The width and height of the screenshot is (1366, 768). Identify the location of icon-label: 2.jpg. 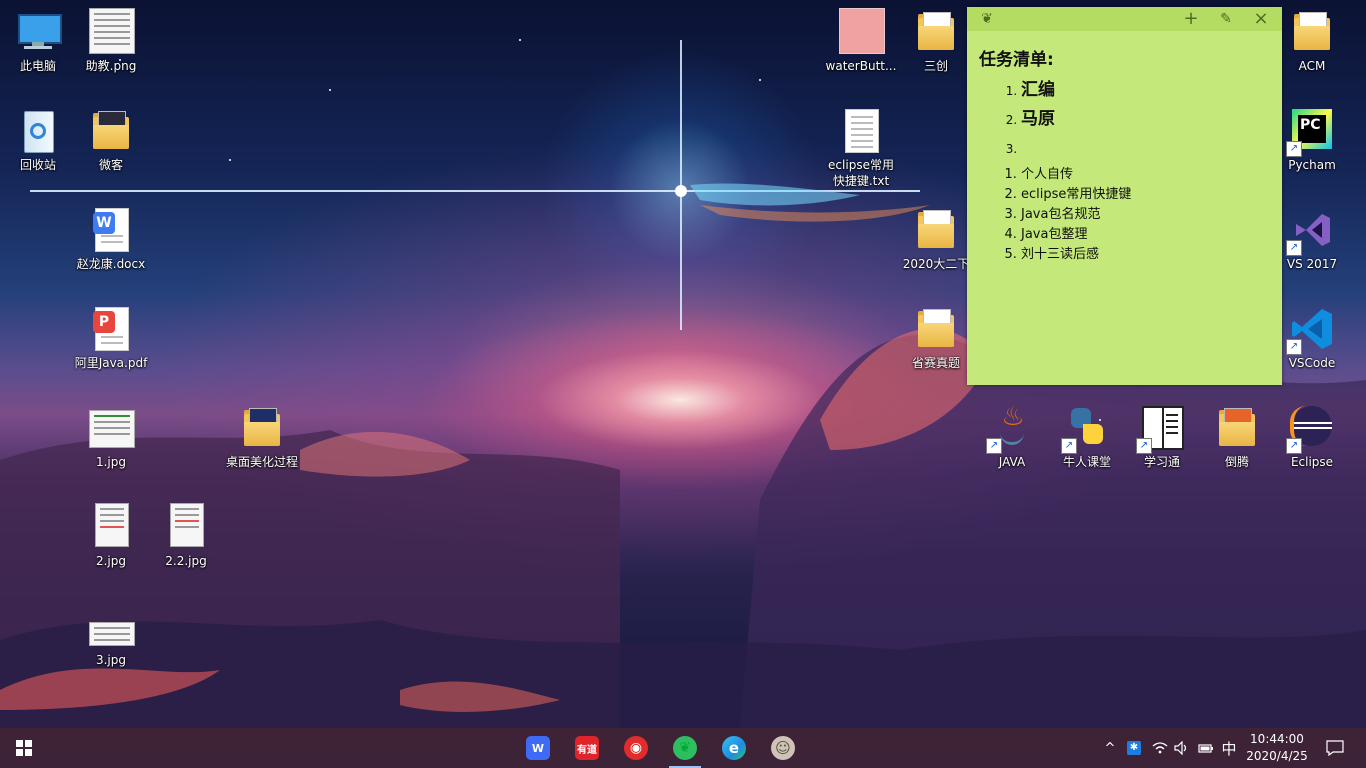
(111, 561).